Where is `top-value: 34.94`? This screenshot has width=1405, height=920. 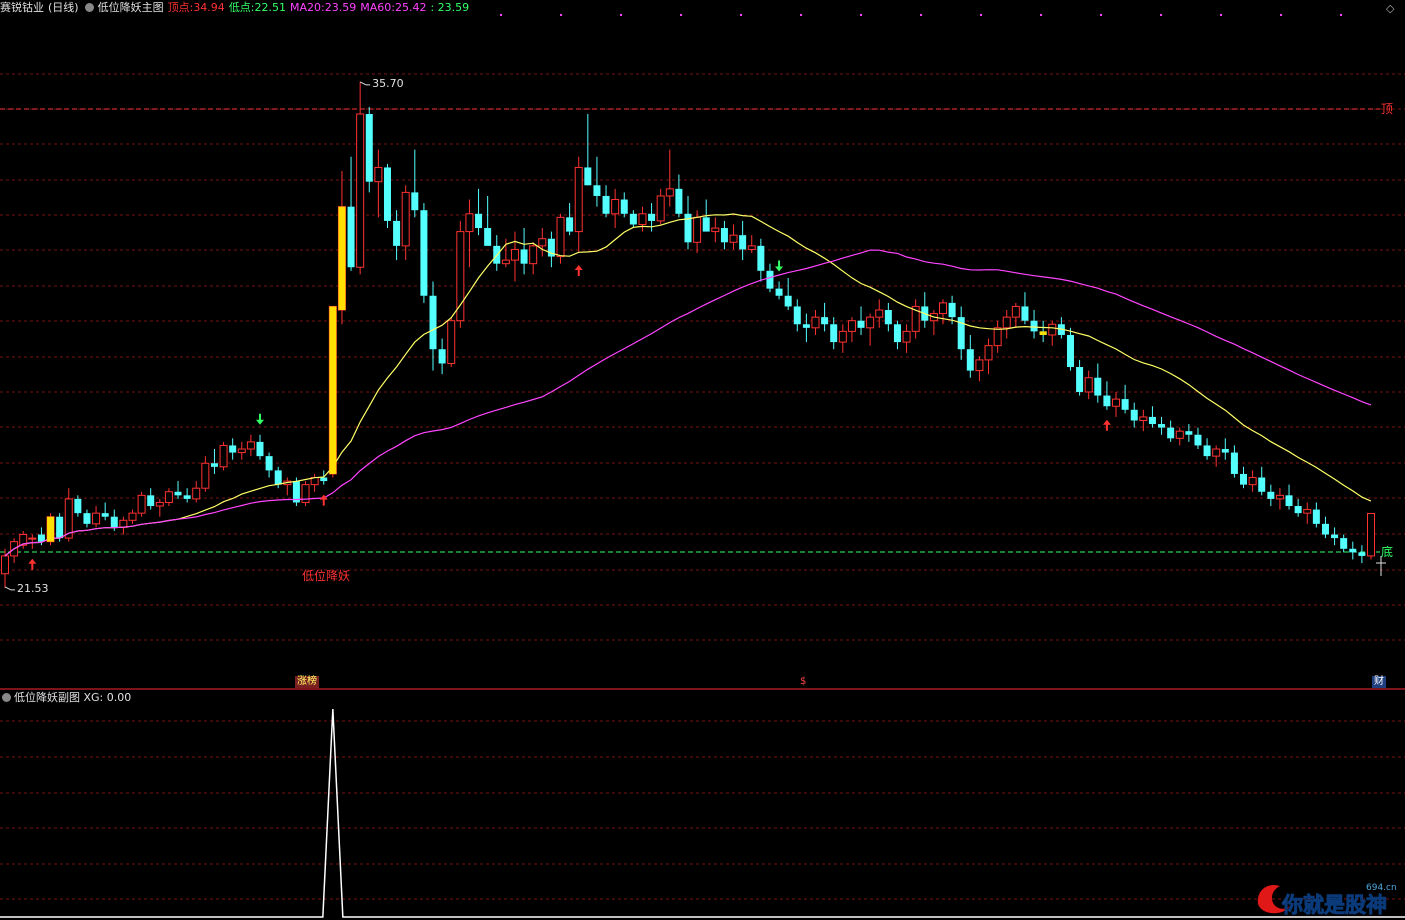 top-value: 34.94 is located at coordinates (209, 7).